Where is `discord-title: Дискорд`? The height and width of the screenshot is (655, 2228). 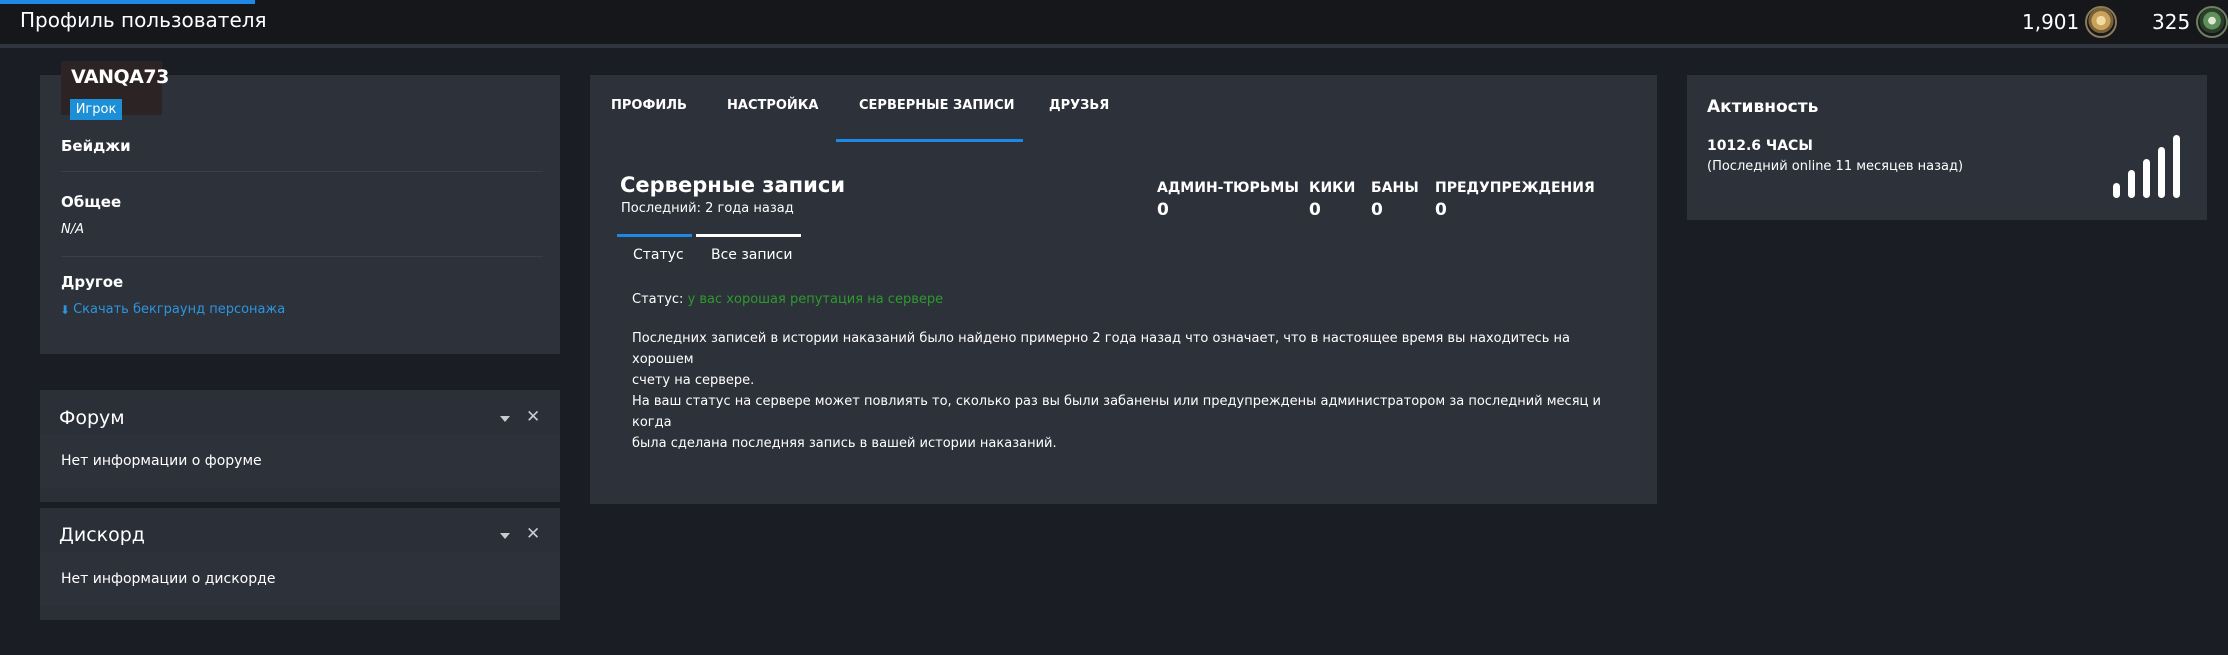 discord-title: Дискорд is located at coordinates (102, 535).